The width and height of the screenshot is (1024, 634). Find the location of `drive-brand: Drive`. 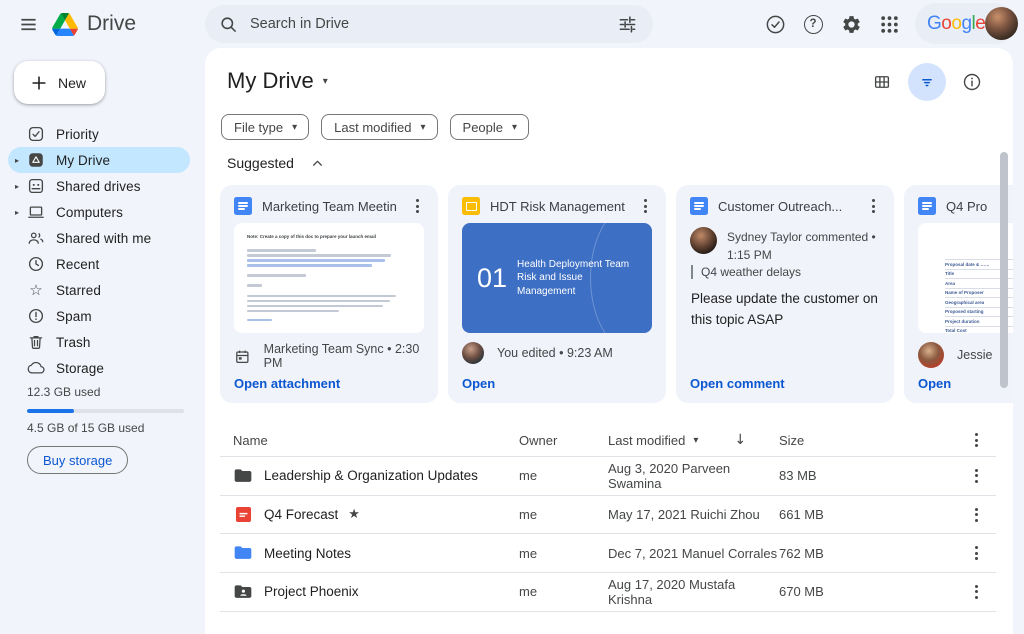

drive-brand: Drive is located at coordinates (94, 24).